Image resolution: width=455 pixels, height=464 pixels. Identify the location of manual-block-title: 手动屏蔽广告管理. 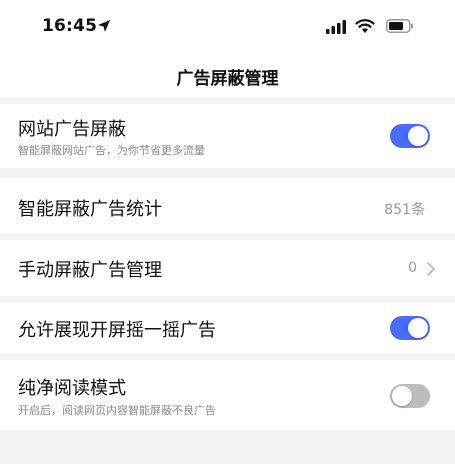
(90, 270).